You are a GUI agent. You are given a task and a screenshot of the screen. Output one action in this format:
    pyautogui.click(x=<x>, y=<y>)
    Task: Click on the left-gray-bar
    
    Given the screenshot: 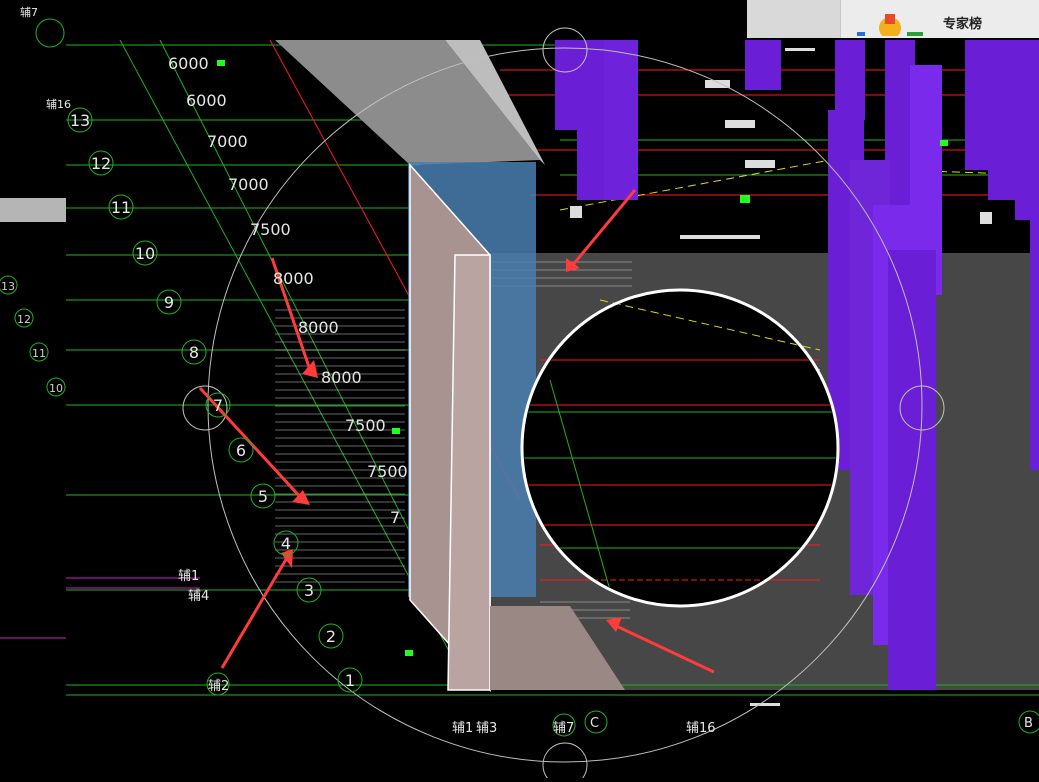 What is the action you would take?
    pyautogui.click(x=33, y=210)
    